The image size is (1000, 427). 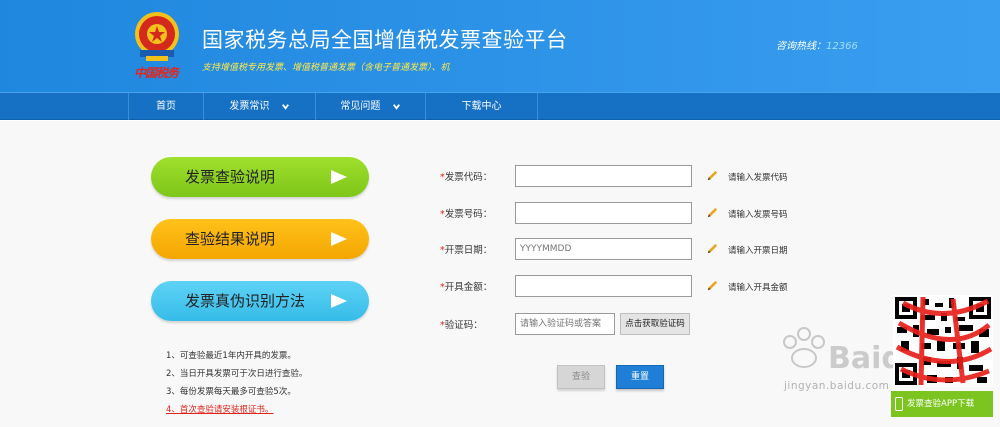 I want to click on invoice-amount-input, so click(x=603, y=286).